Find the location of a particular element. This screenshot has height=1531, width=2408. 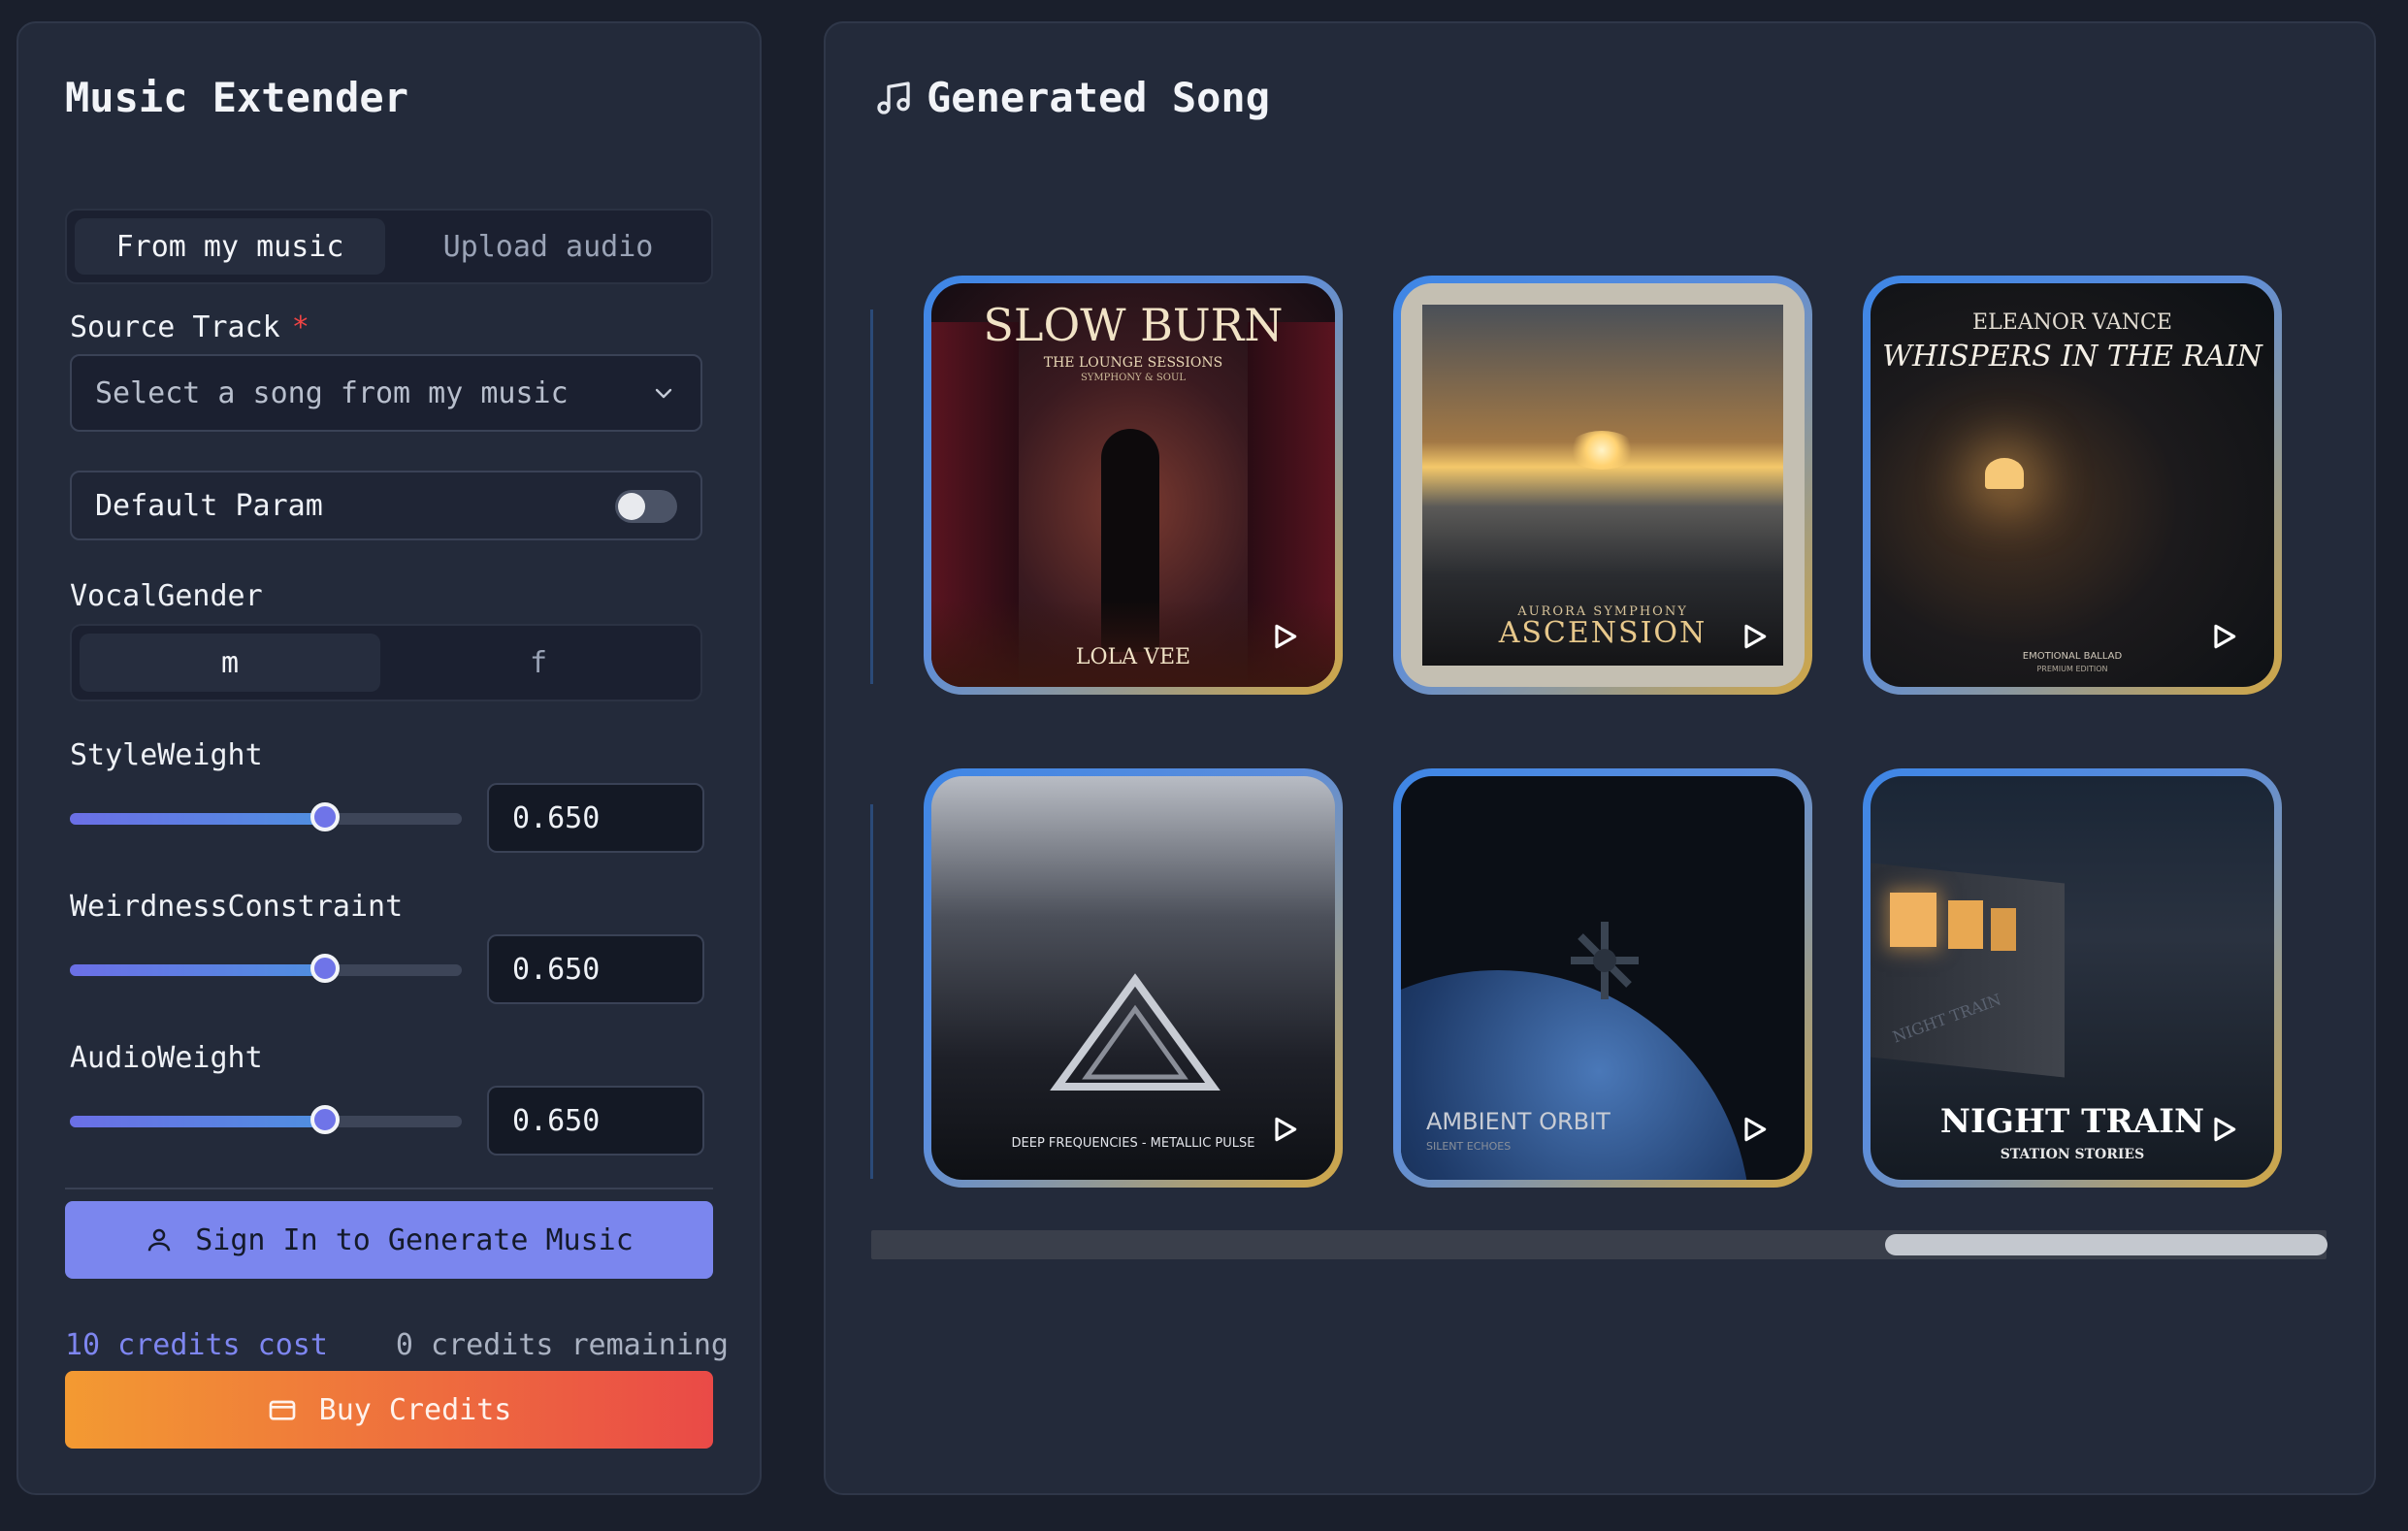

chevron-down-icon is located at coordinates (663, 393).